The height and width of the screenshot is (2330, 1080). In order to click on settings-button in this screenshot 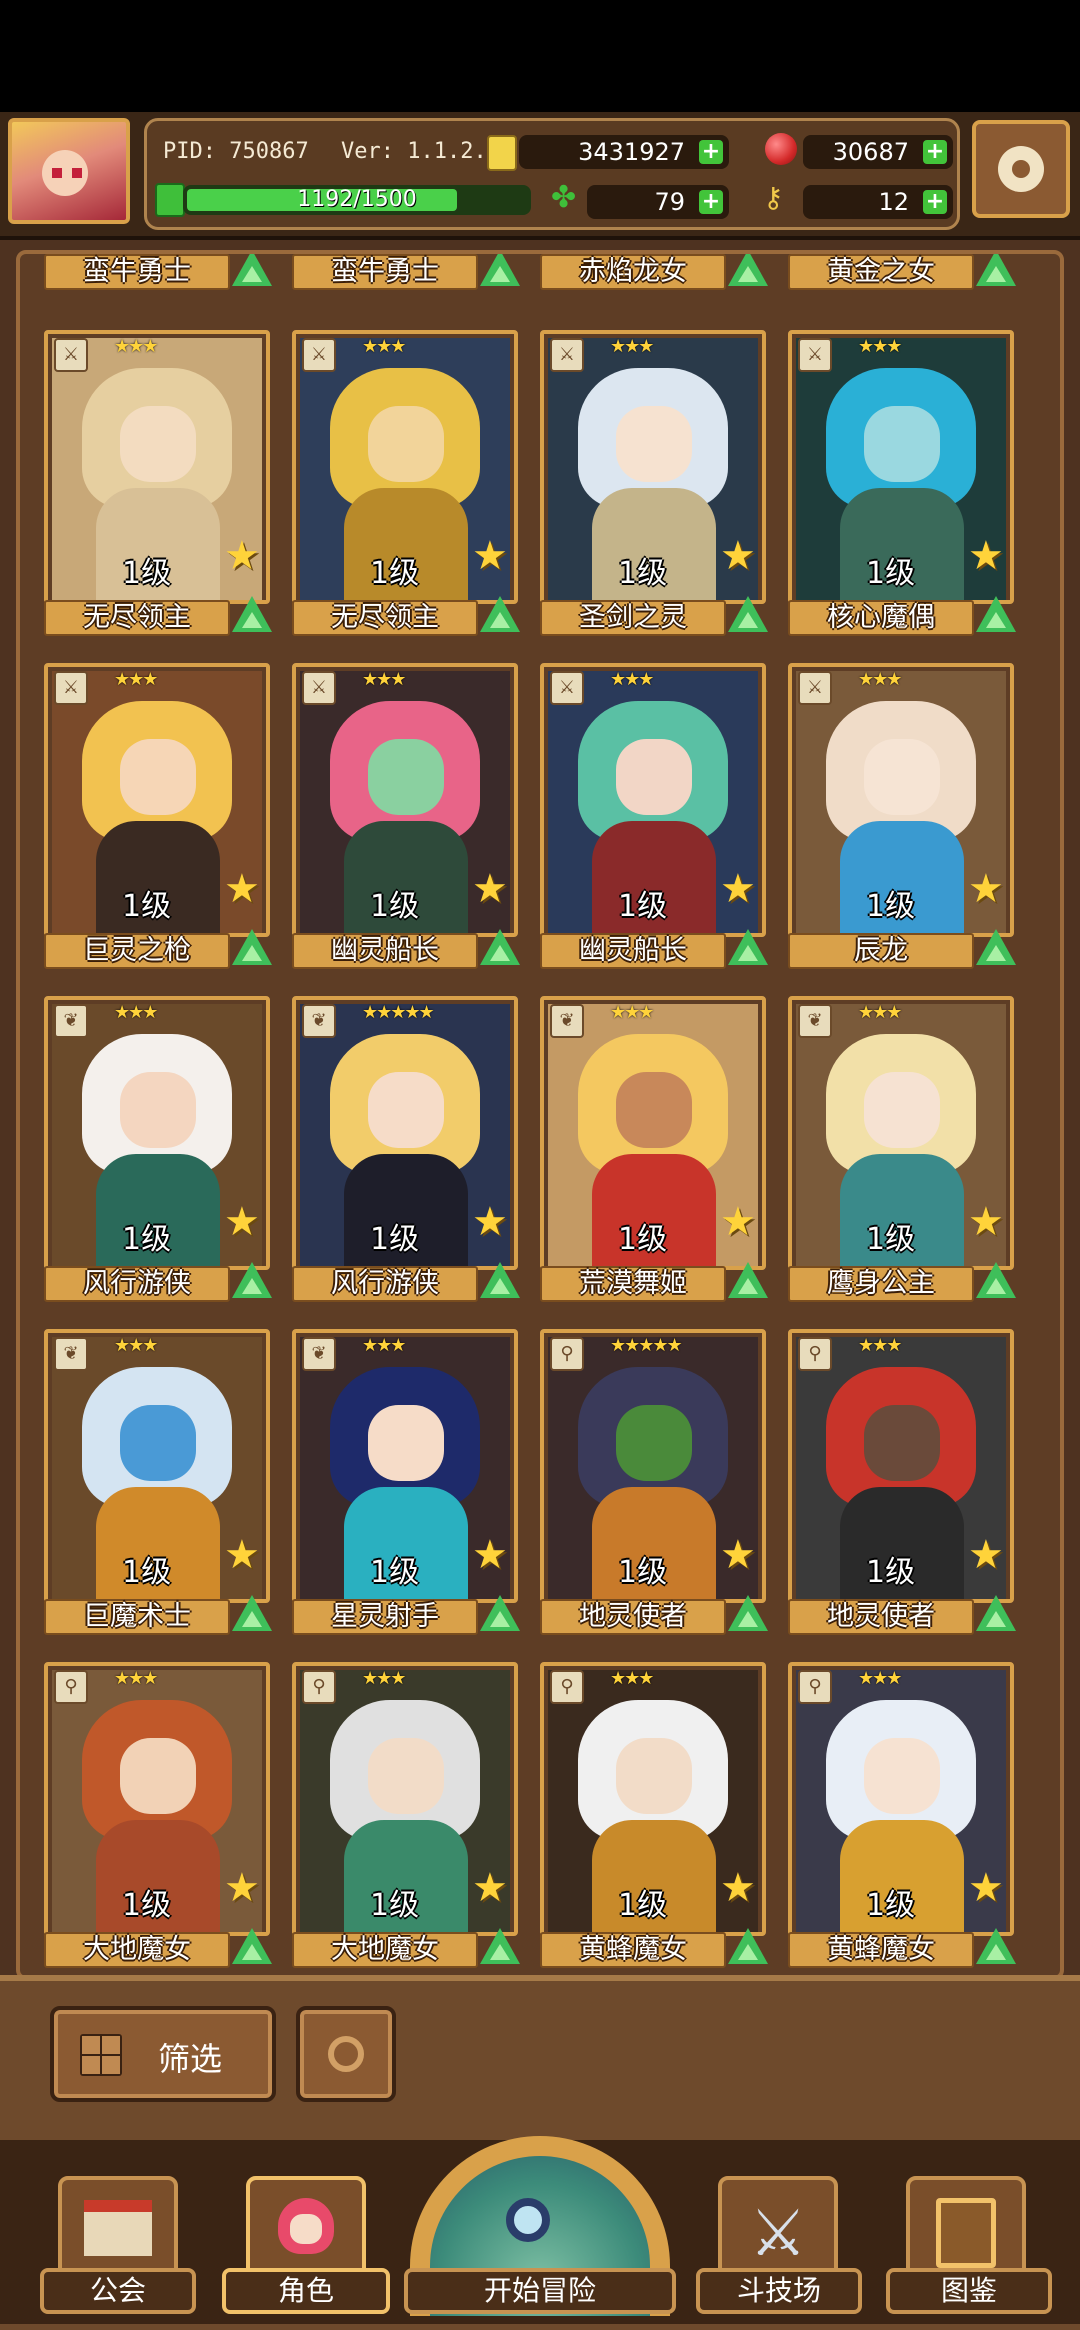, I will do `click(1021, 169)`.